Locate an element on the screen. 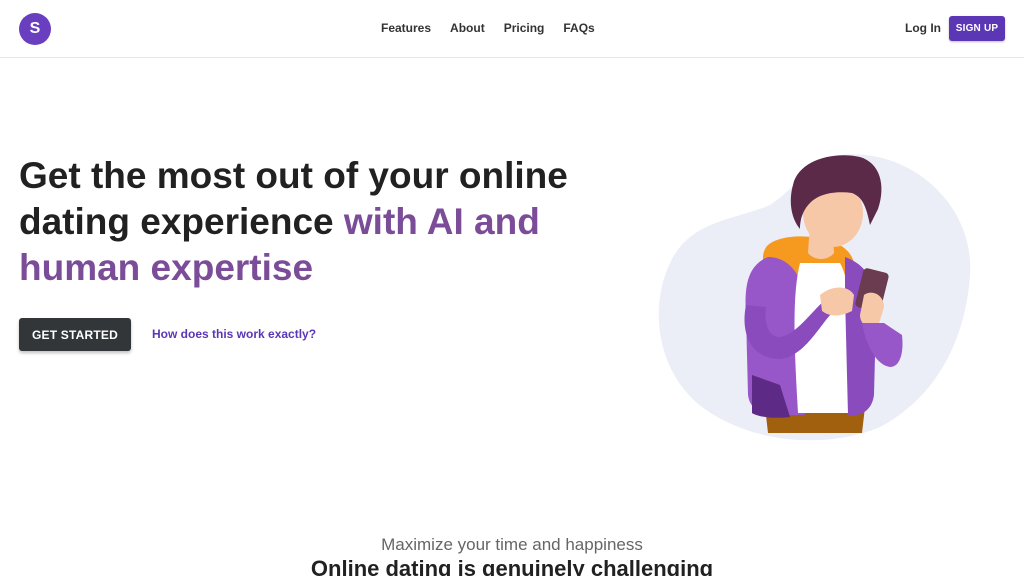  nav-features-link: Features is located at coordinates (406, 28).